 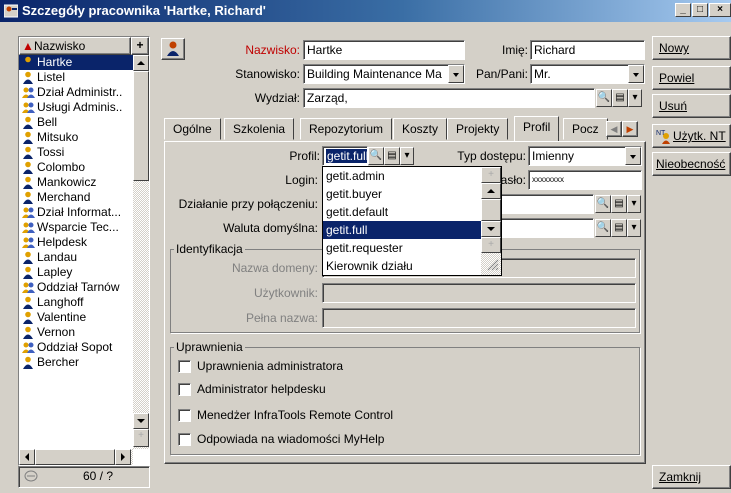 I want to click on checkbox-uprawnienia-admin, so click(x=184, y=366).